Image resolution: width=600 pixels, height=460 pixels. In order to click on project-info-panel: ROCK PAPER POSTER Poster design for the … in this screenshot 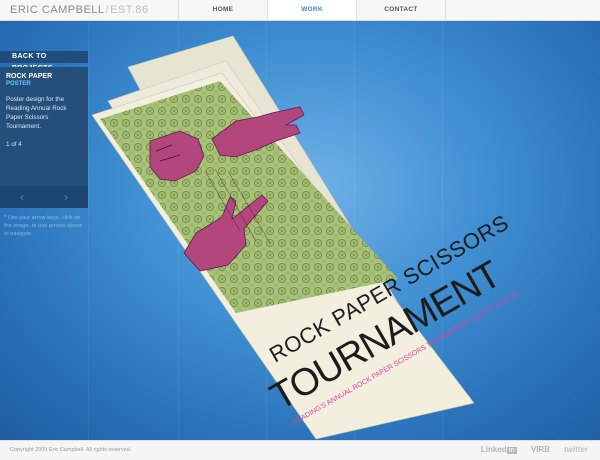, I will do `click(44, 127)`.